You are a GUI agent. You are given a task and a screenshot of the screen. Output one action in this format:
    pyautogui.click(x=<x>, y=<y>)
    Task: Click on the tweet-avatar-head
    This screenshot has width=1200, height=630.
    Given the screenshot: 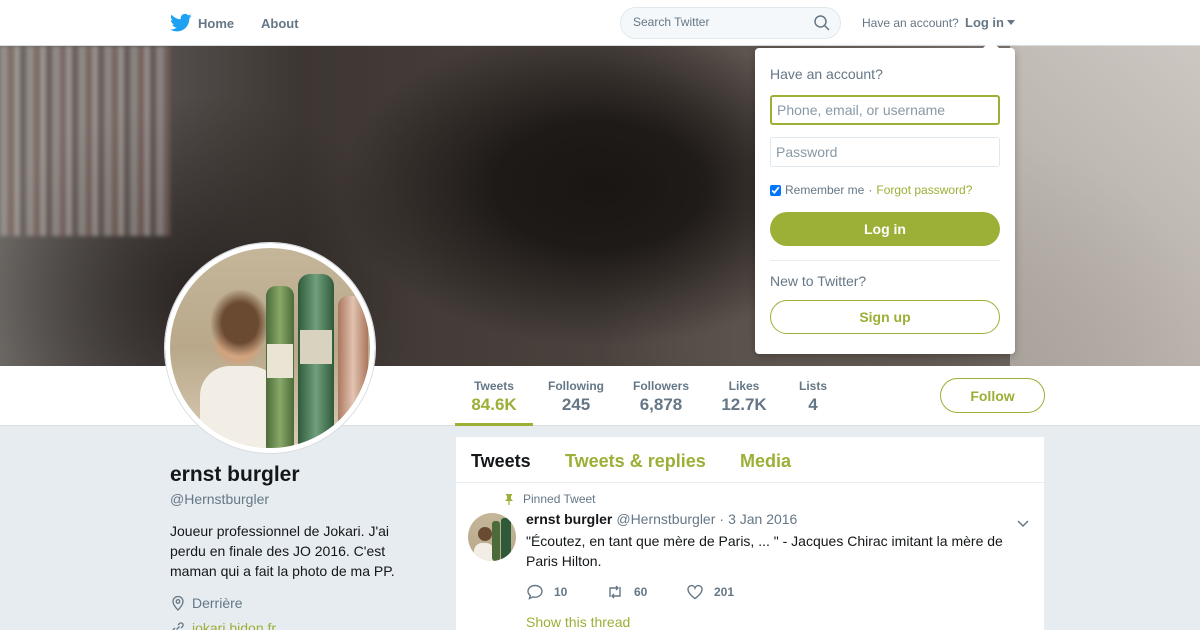 What is the action you would take?
    pyautogui.click(x=485, y=534)
    